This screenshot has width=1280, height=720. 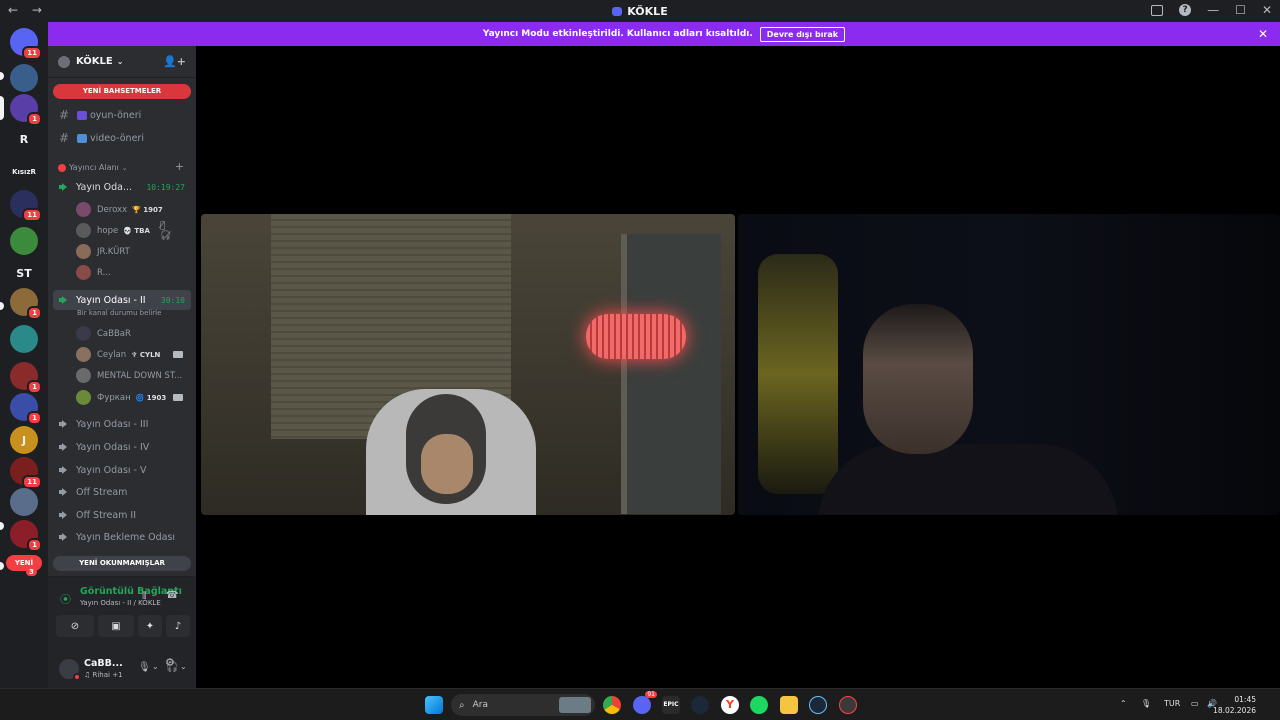 What do you see at coordinates (123, 231) in the screenshot?
I see `voice-user: hope 💀 TBA 🎙̸ 🎧̸` at bounding box center [123, 231].